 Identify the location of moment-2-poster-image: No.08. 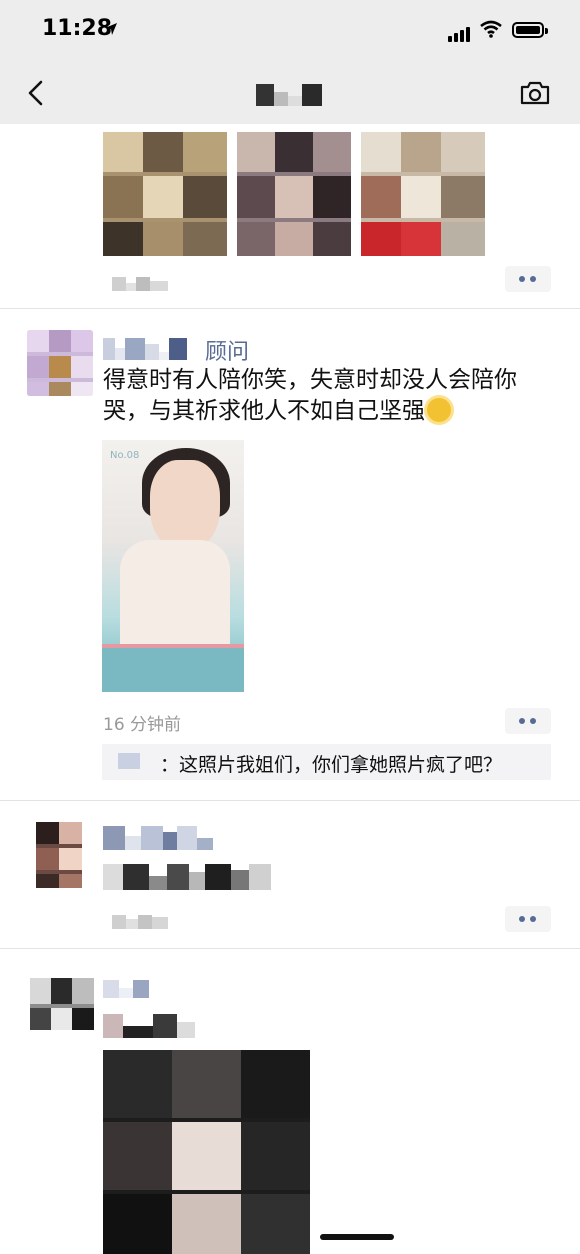
(173, 566).